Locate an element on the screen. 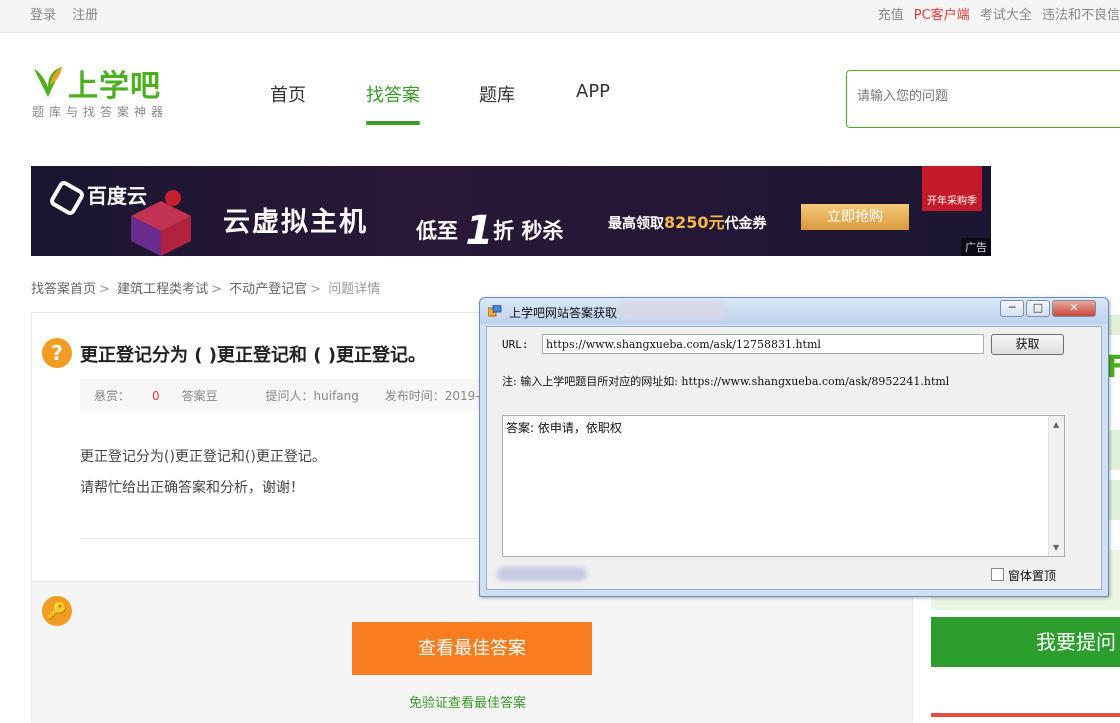 The image size is (1120, 723). breadcrumb-current: 问题详情 is located at coordinates (354, 289).